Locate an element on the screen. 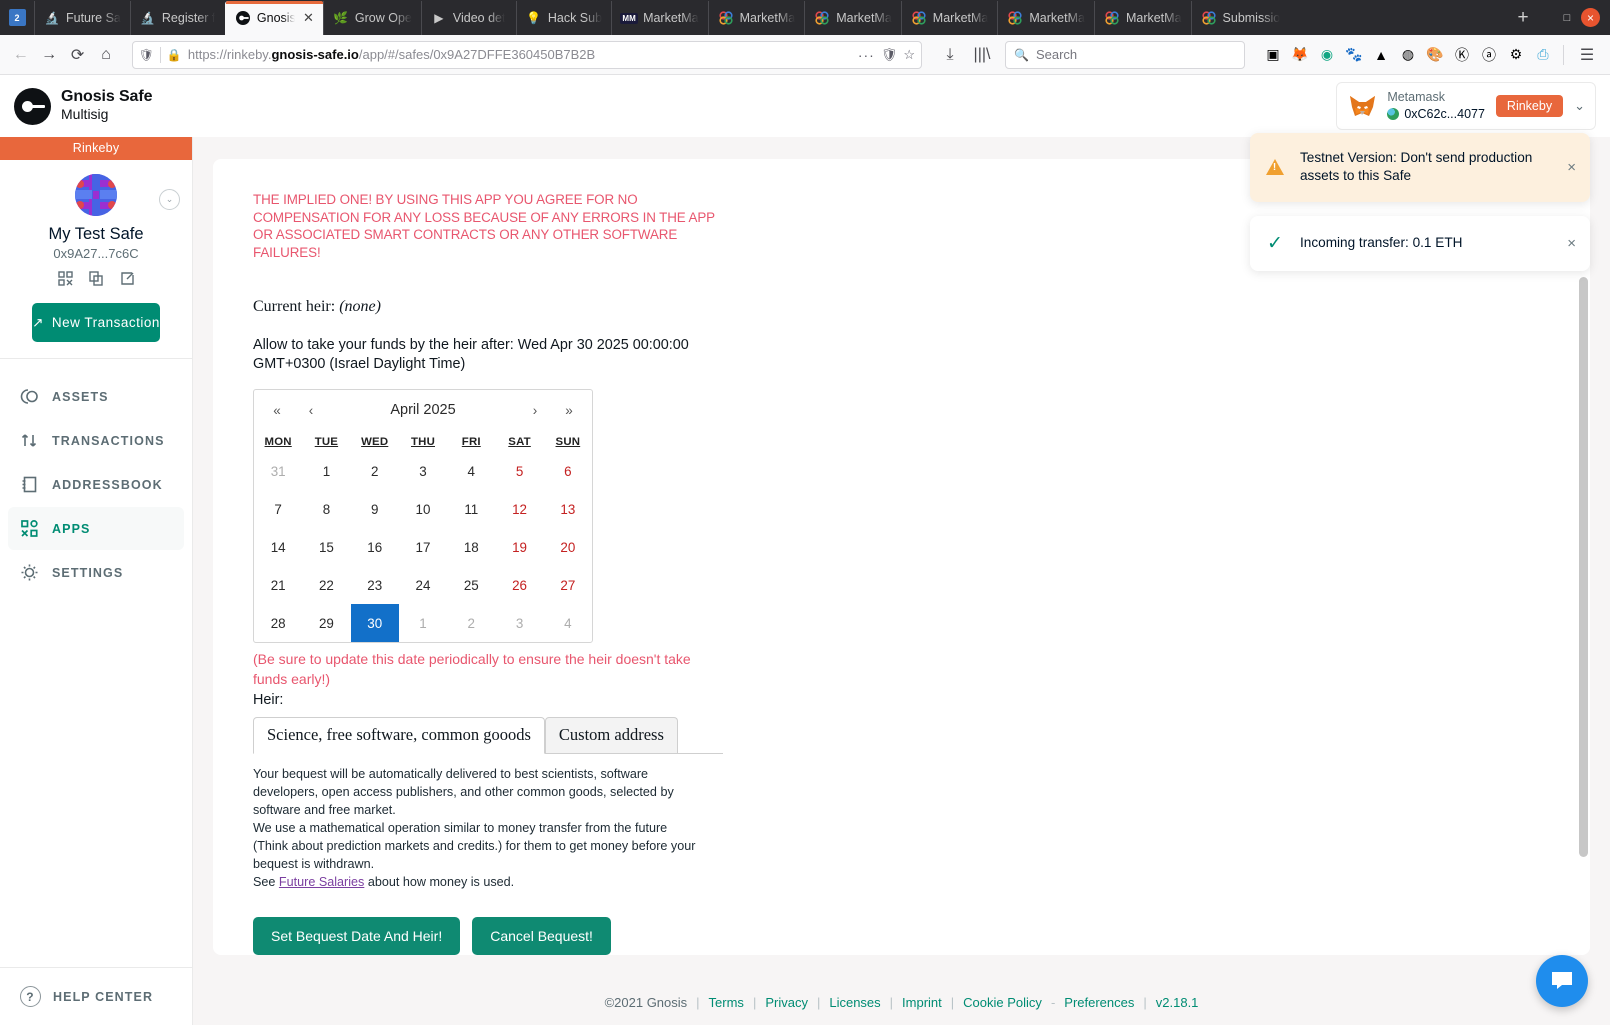  expand-safe-button: ⌄ is located at coordinates (169, 199).